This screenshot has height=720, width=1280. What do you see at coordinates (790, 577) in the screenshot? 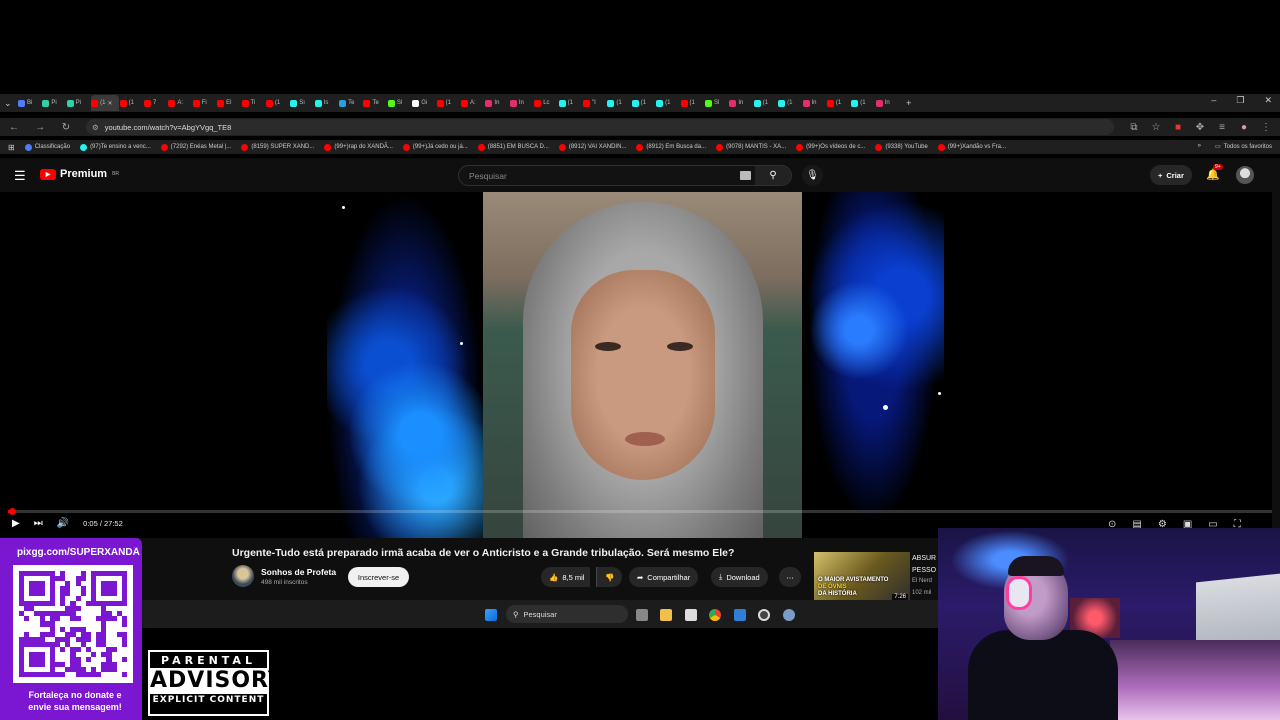
I see `more-actions-button: ⋯` at bounding box center [790, 577].